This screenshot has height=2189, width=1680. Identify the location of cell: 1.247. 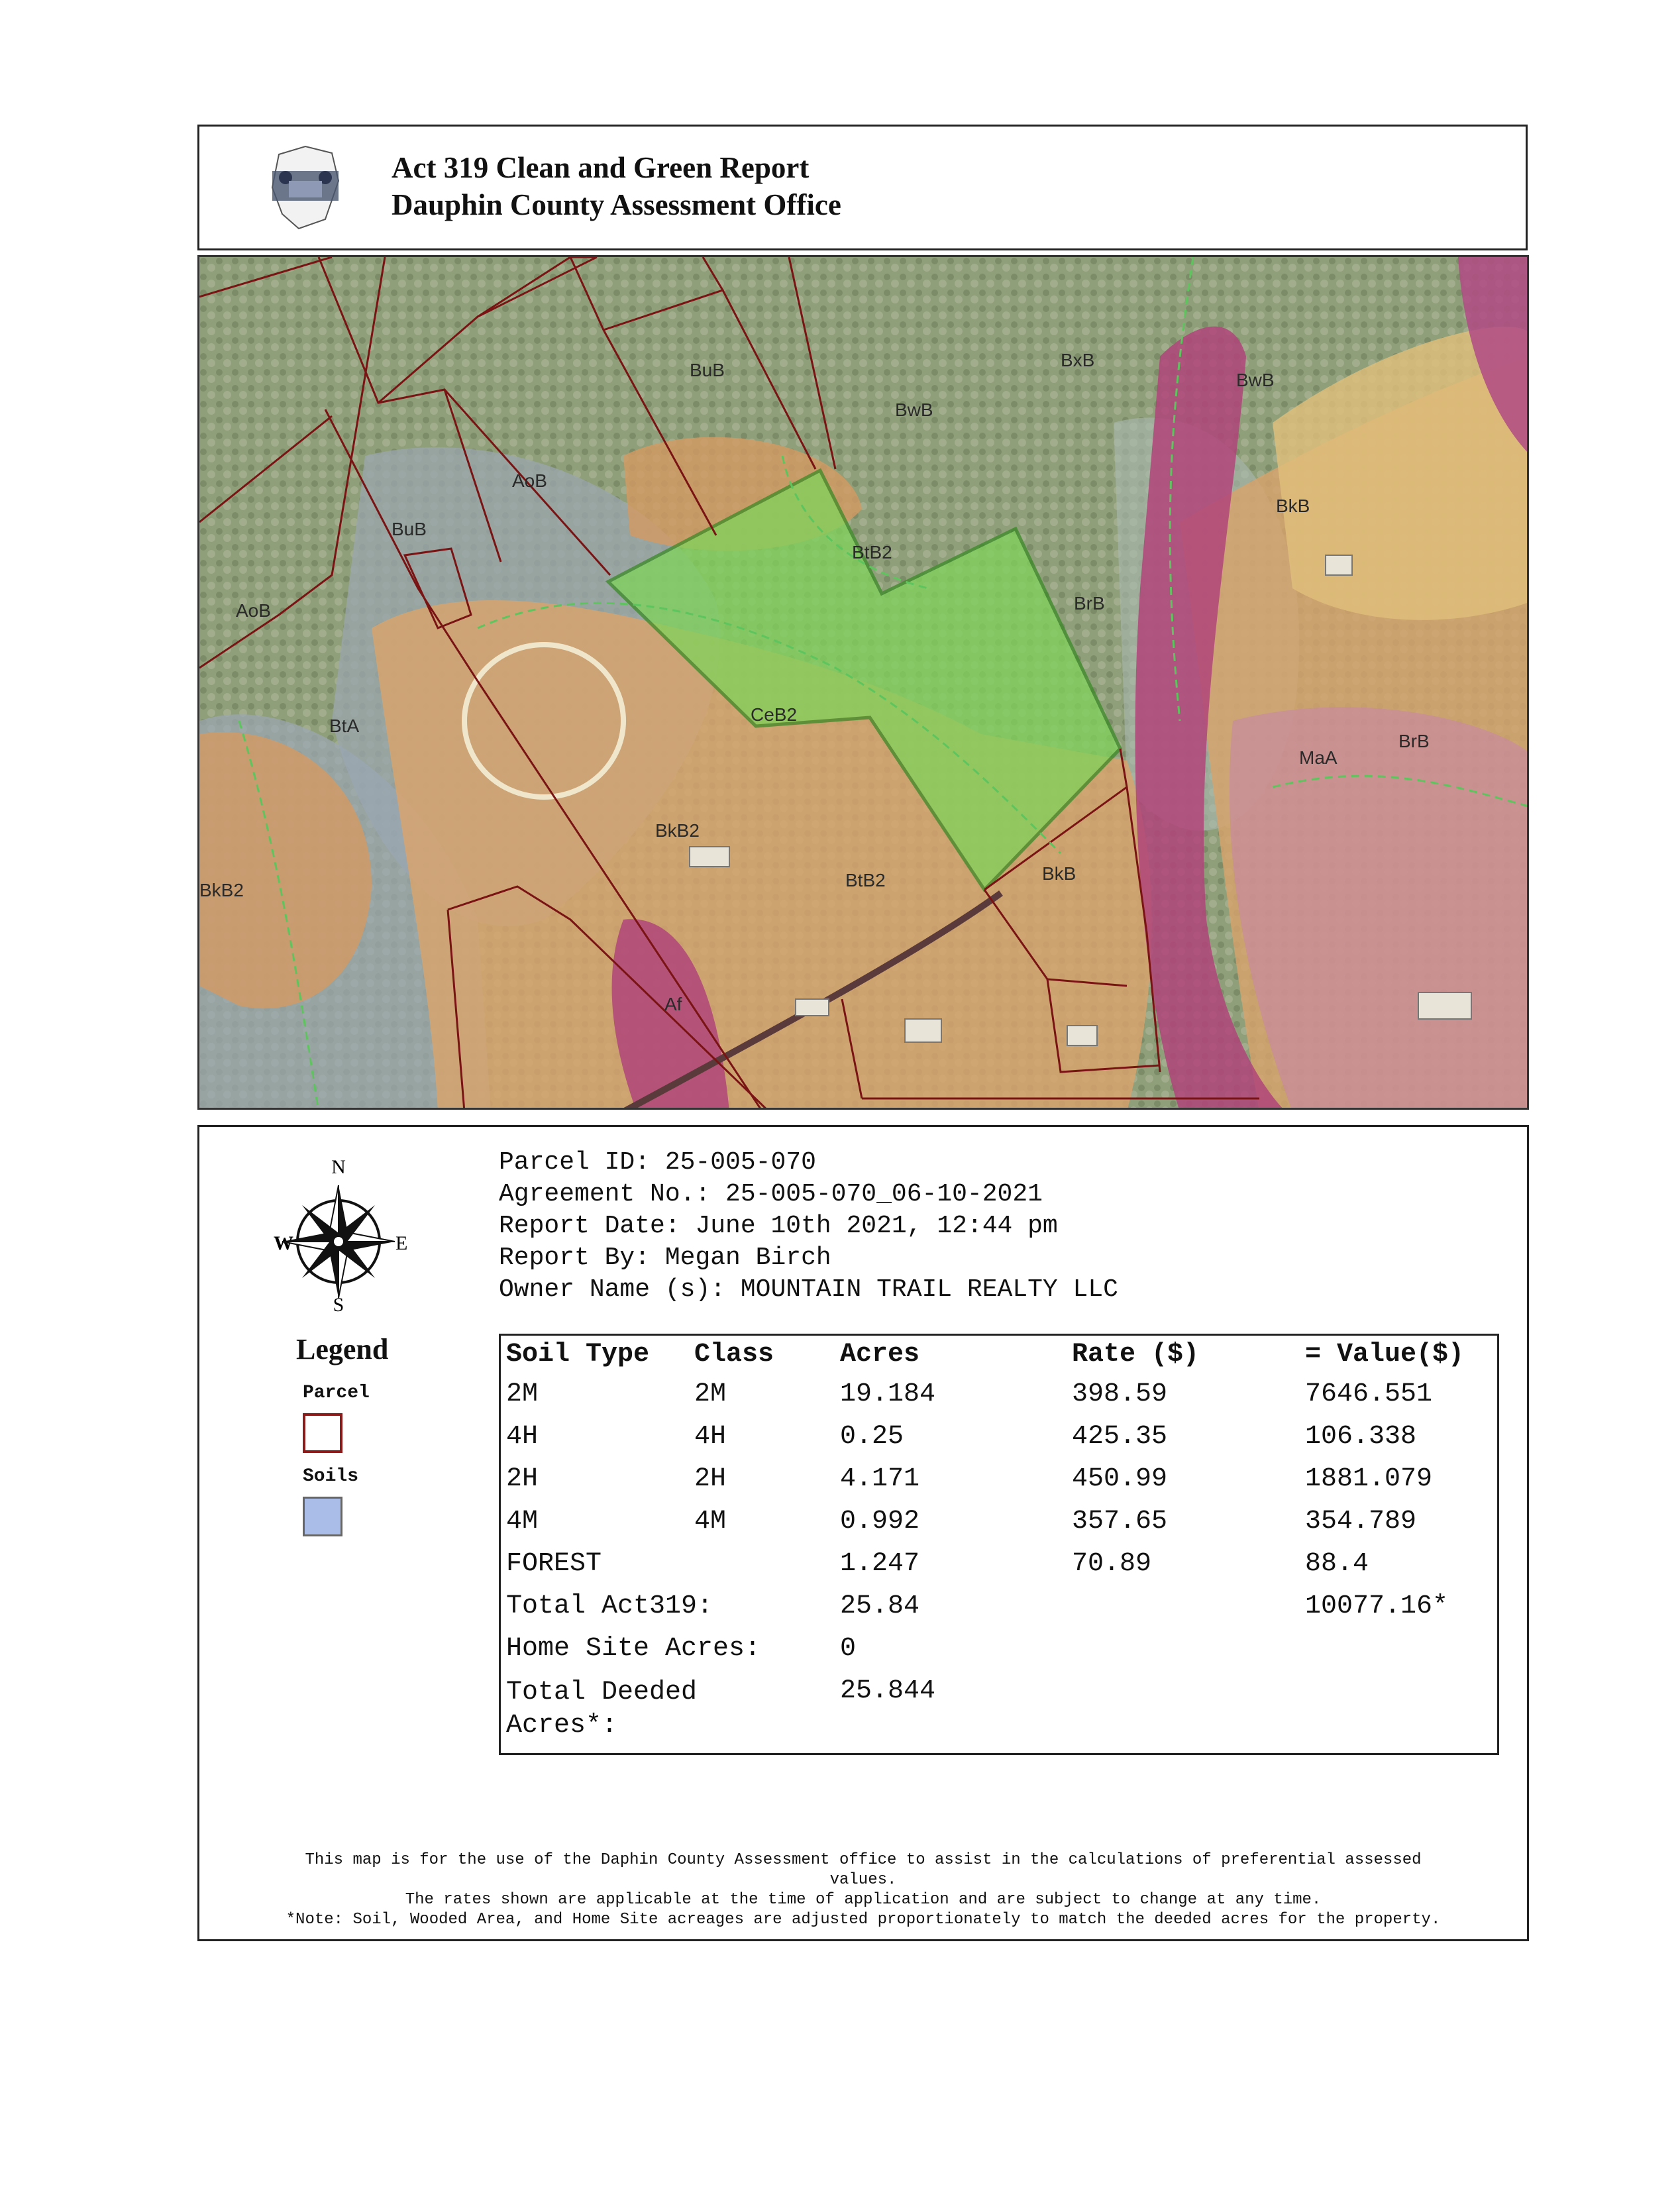
(880, 1564).